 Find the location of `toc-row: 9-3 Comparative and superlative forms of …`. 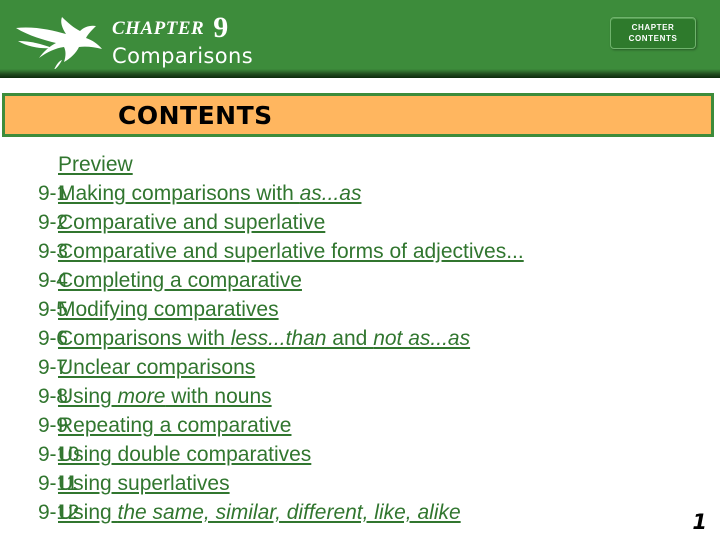

toc-row: 9-3 Comparative and superlative forms of … is located at coordinates (360, 254).